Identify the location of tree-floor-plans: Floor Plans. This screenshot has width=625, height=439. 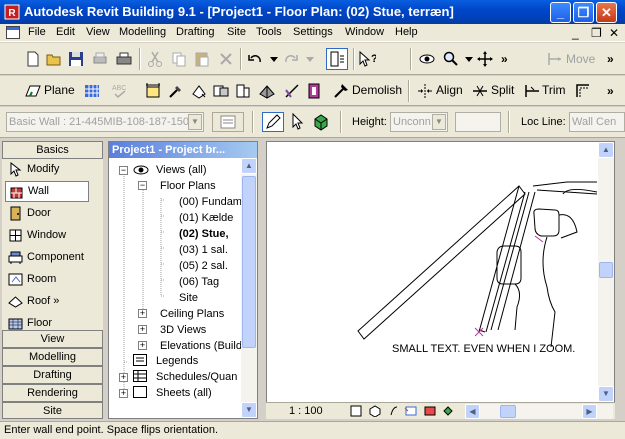
(188, 186).